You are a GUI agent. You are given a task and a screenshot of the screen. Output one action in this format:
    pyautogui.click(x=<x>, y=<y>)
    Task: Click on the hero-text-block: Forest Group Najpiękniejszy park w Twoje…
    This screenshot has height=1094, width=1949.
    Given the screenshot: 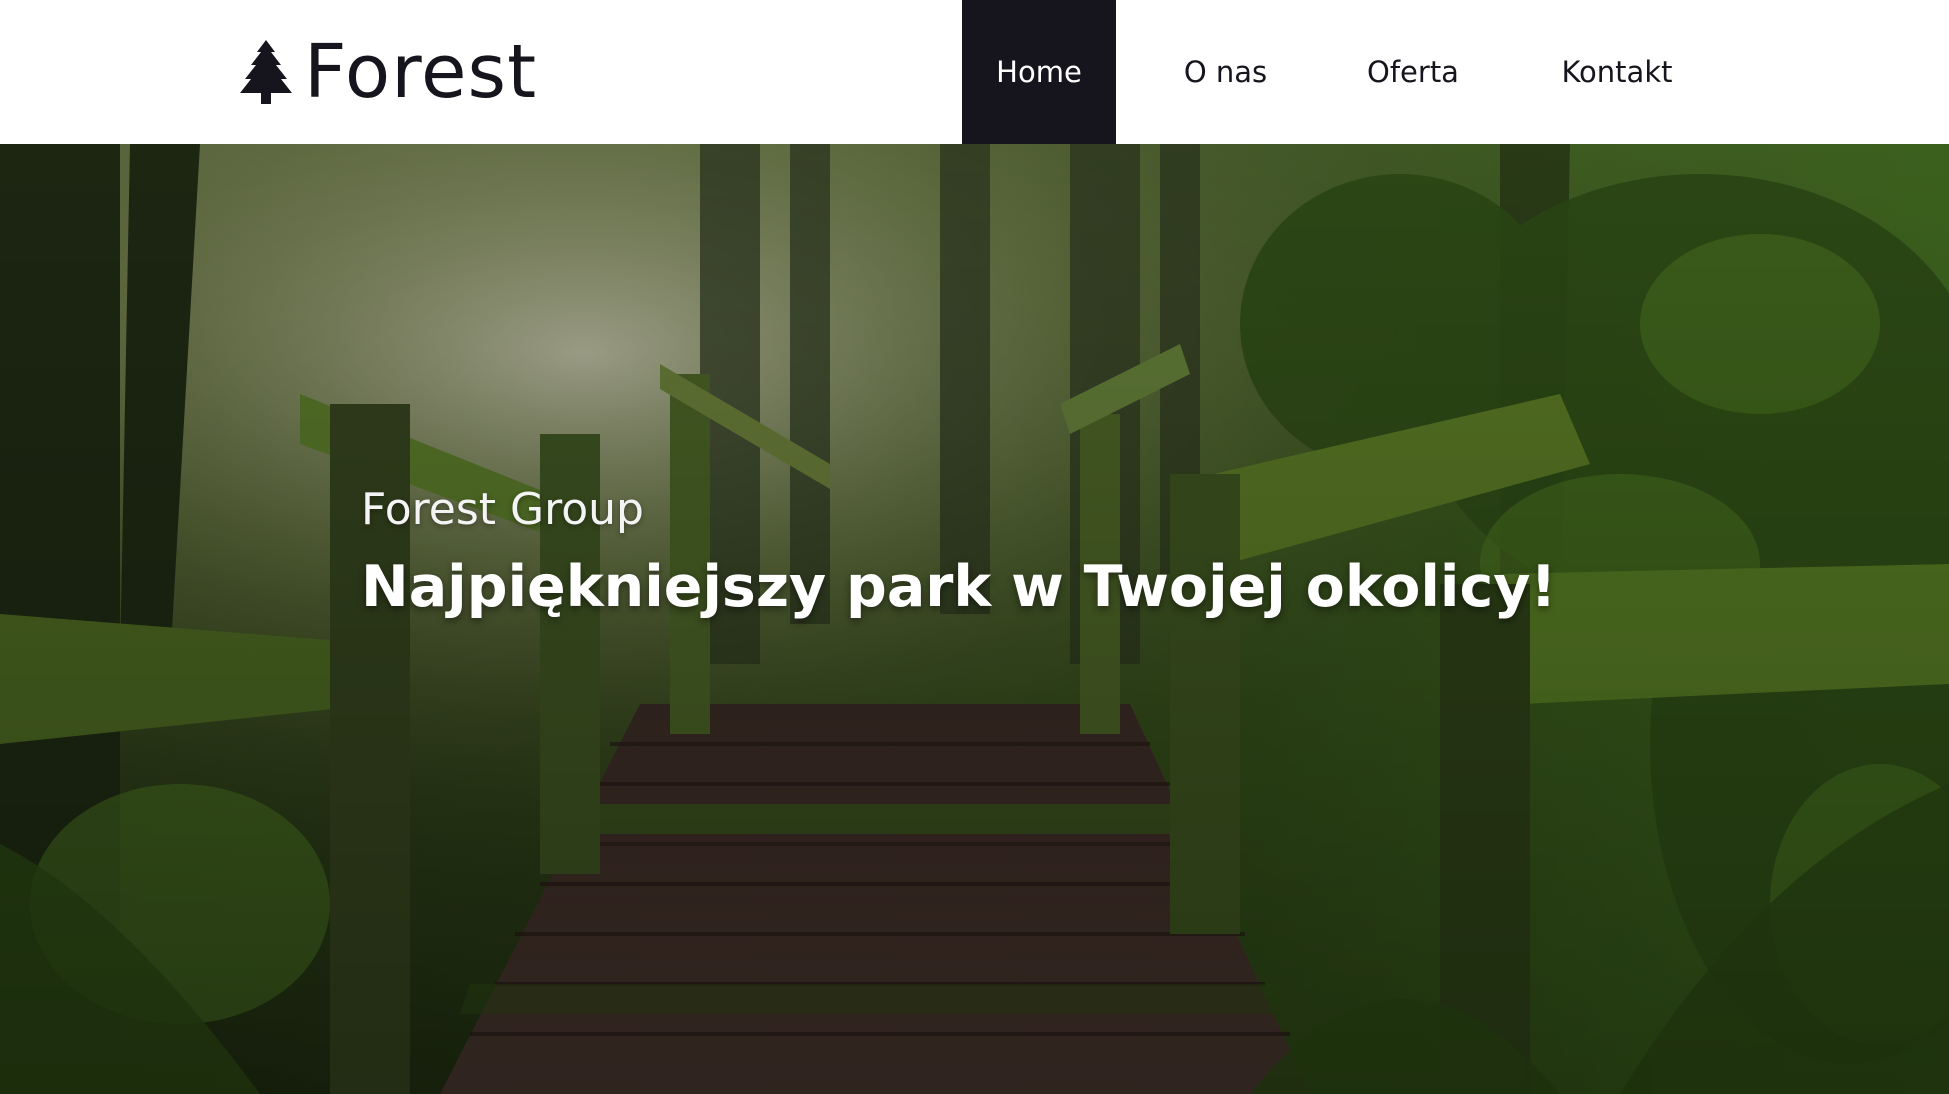 What is the action you would take?
    pyautogui.click(x=958, y=552)
    